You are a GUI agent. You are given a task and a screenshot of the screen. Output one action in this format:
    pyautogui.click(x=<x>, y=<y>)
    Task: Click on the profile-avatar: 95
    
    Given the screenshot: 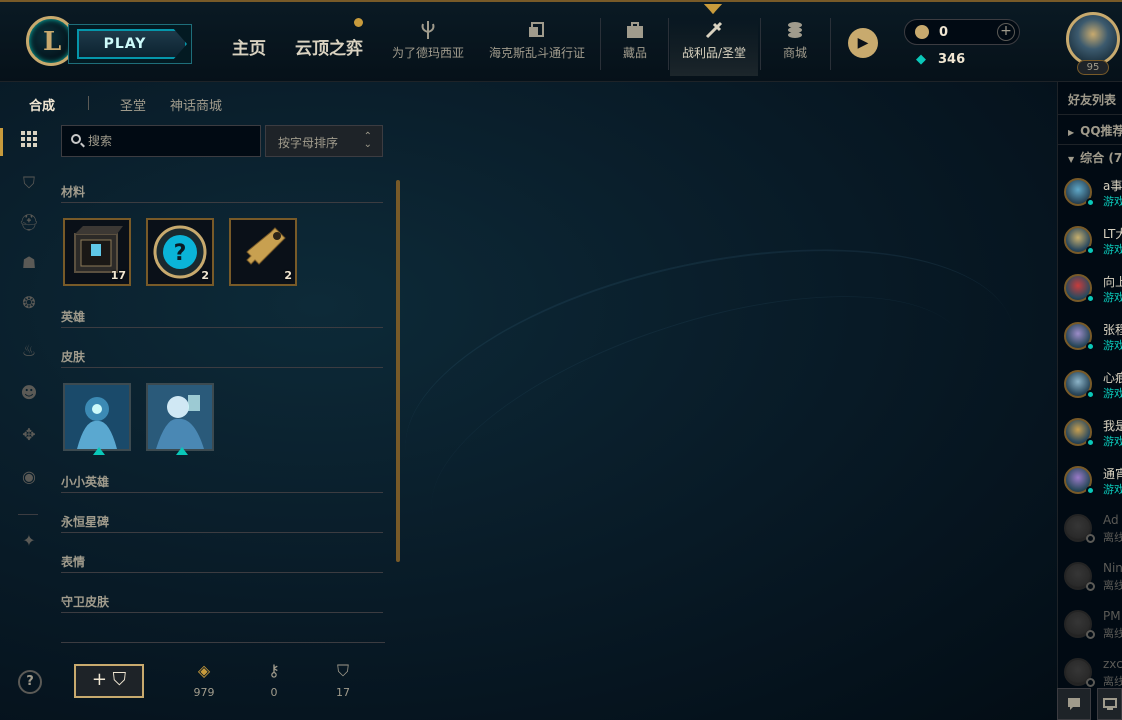 What is the action you would take?
    pyautogui.click(x=1093, y=43)
    